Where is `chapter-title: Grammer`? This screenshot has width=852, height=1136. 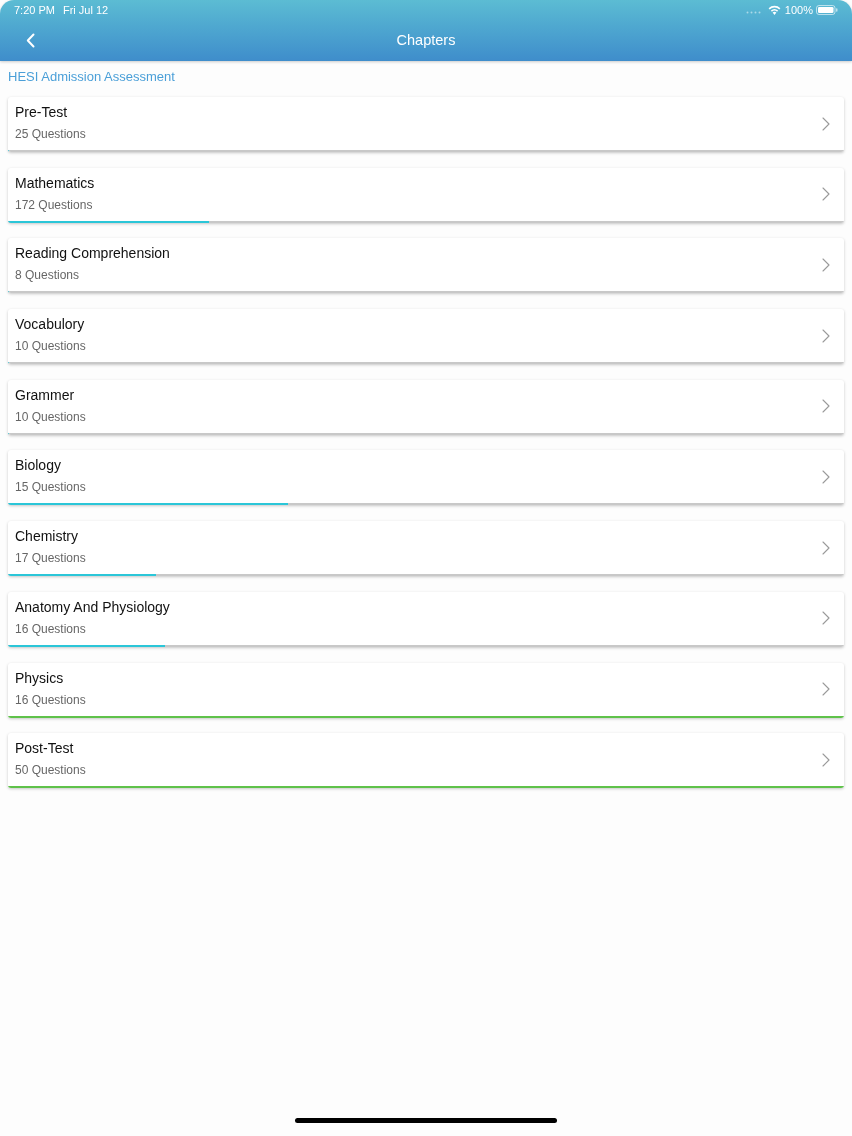
chapter-title: Grammer is located at coordinates (45, 394).